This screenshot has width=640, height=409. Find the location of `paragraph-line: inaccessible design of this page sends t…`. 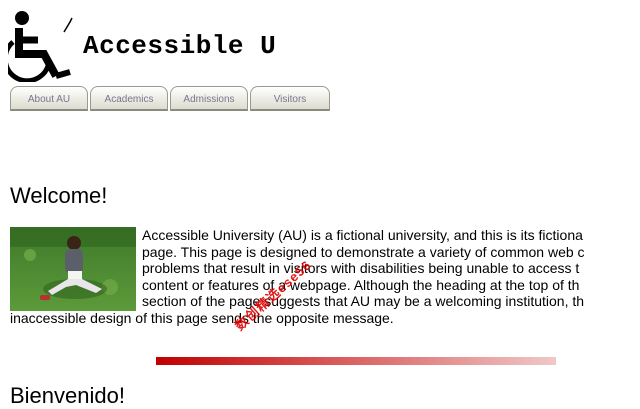

paragraph-line: inaccessible design of this page sends t… is located at coordinates (202, 317).